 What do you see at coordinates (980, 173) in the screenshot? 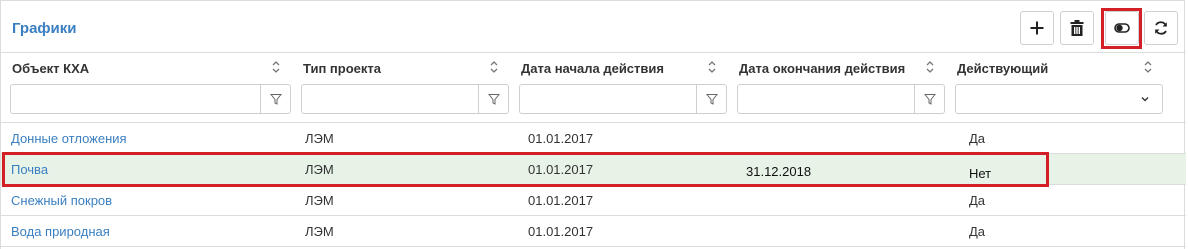
I see `cell-active: Нет` at bounding box center [980, 173].